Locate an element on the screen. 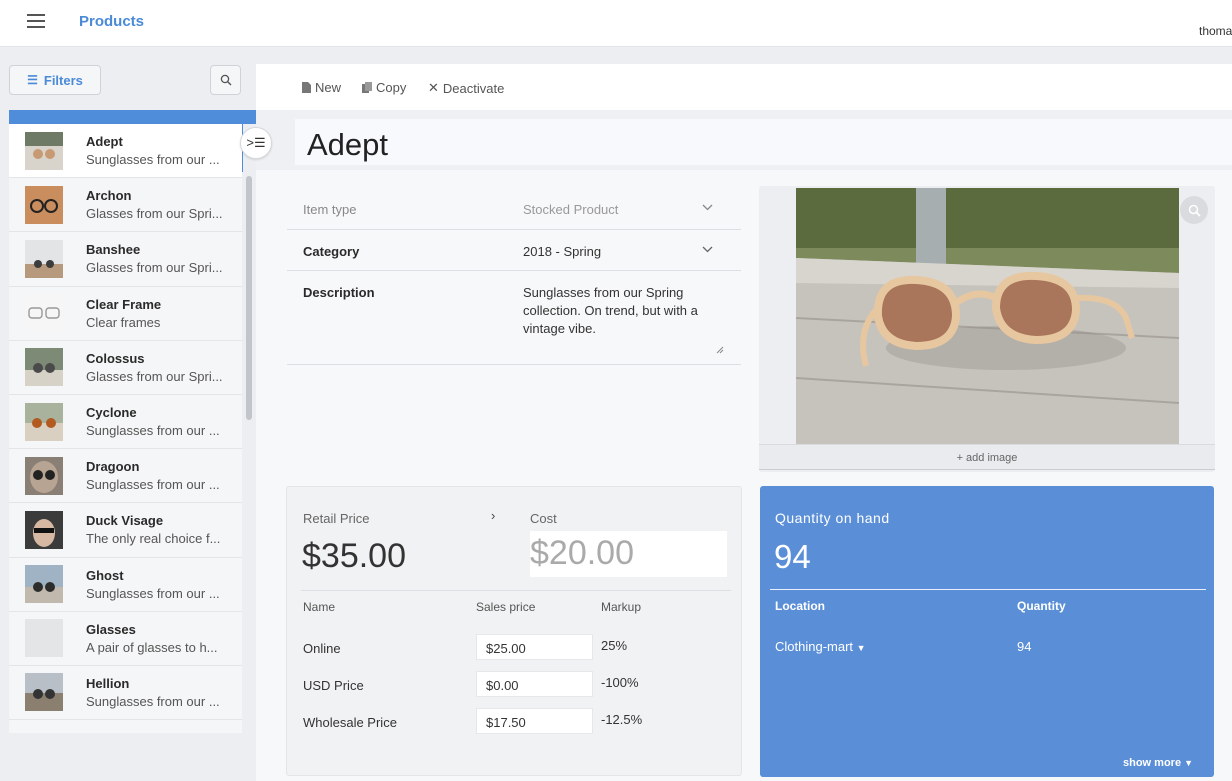 Image resolution: width=1232 pixels, height=781 pixels. cost-value: $20.00 is located at coordinates (582, 553).